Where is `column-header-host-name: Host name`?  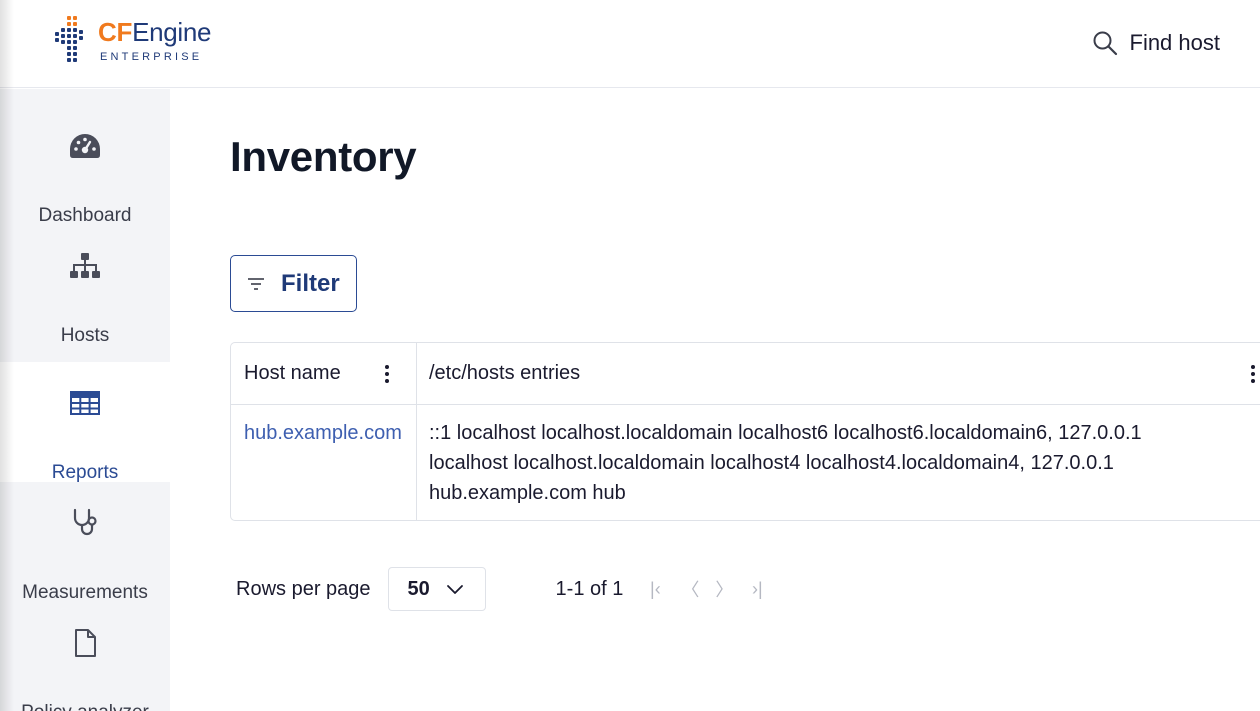
column-header-host-name: Host name is located at coordinates (324, 374).